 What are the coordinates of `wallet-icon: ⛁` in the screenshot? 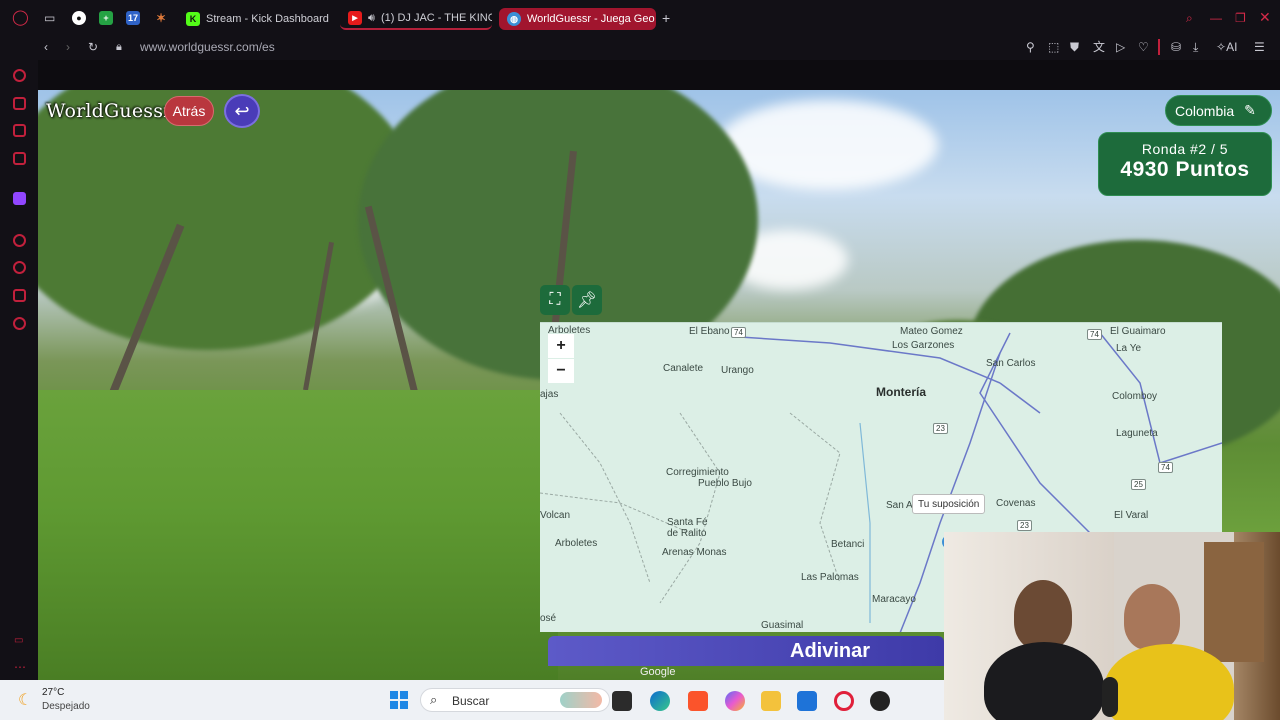 It's located at (1176, 47).